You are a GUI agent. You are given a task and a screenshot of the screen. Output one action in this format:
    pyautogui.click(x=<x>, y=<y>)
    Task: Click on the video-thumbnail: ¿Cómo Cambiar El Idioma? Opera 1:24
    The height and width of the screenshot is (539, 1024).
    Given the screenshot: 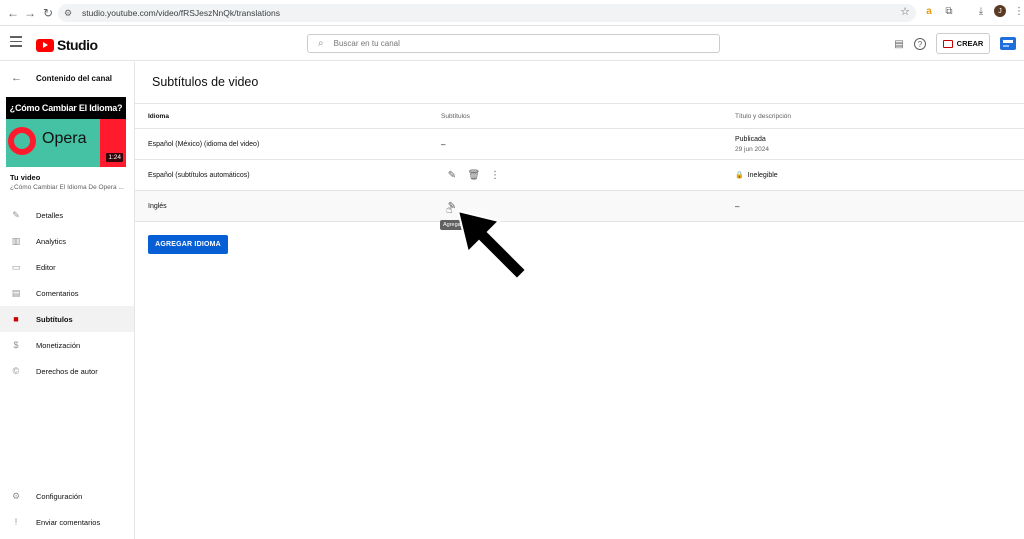 What is the action you would take?
    pyautogui.click(x=66, y=132)
    